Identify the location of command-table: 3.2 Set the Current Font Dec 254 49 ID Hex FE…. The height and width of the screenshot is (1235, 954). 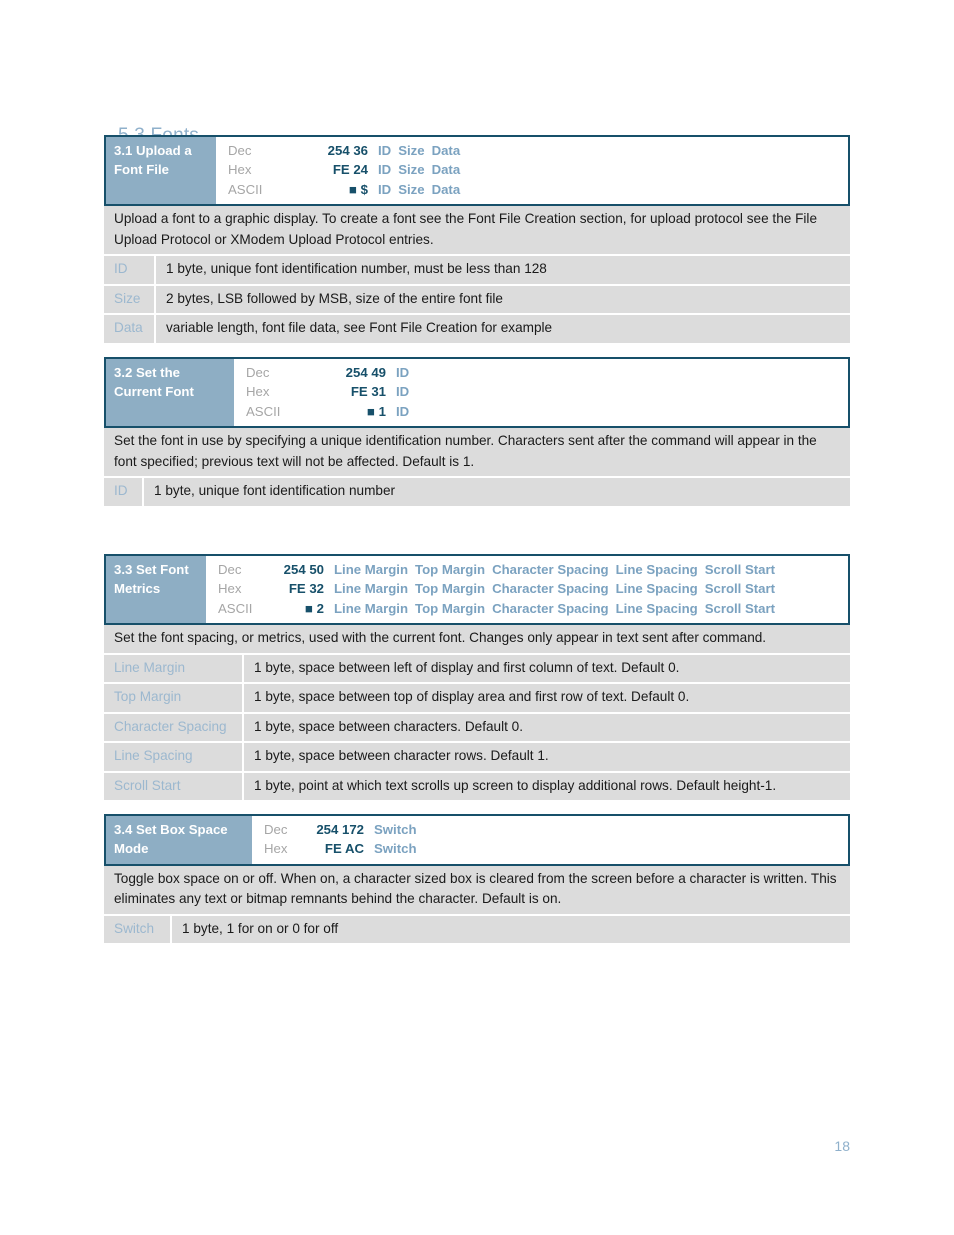
(477, 432).